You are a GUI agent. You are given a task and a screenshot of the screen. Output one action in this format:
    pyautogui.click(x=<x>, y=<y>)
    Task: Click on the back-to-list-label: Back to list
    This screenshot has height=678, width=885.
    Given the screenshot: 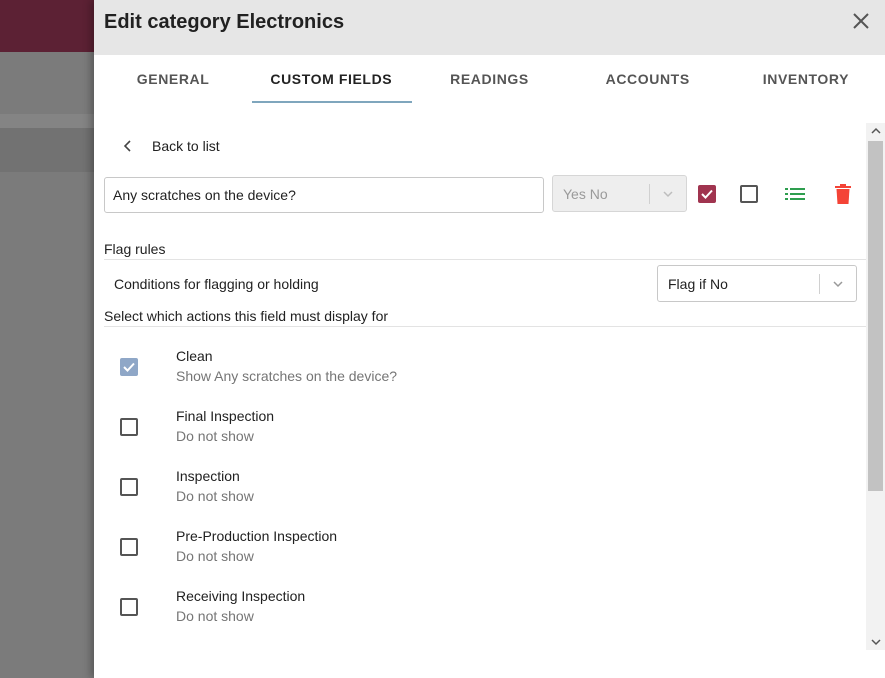 What is the action you would take?
    pyautogui.click(x=186, y=146)
    